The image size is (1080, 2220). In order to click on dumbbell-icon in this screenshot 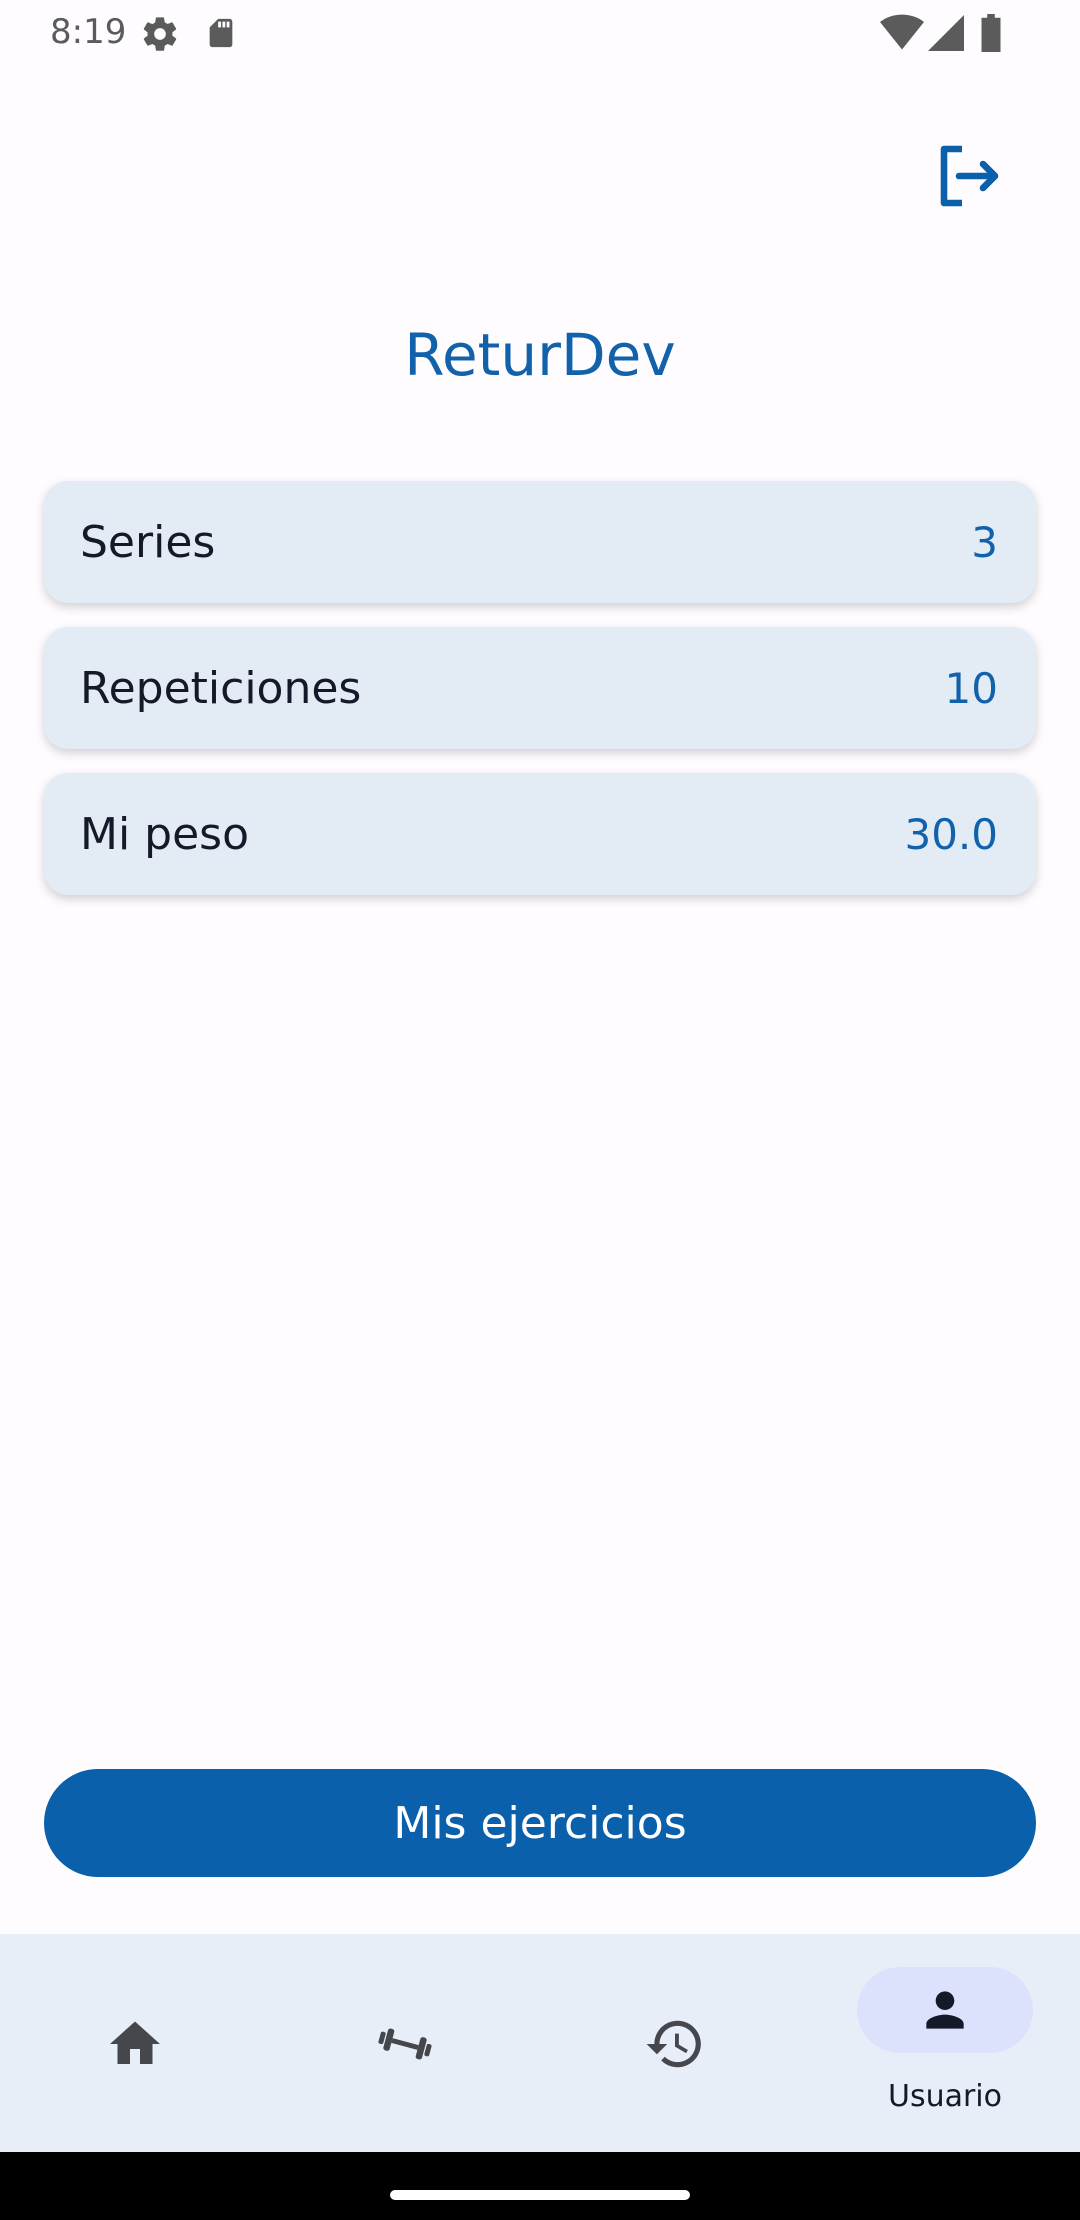, I will do `click(405, 2044)`.